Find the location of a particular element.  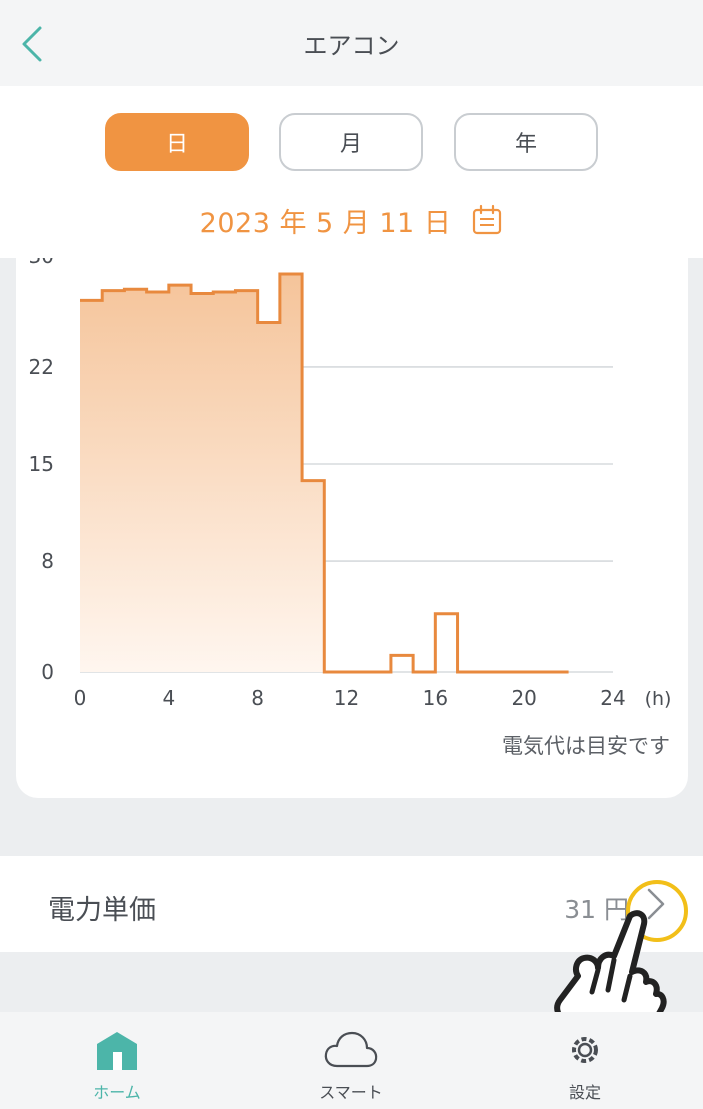

tabbar-item-settings: 設定 is located at coordinates (585, 1060).